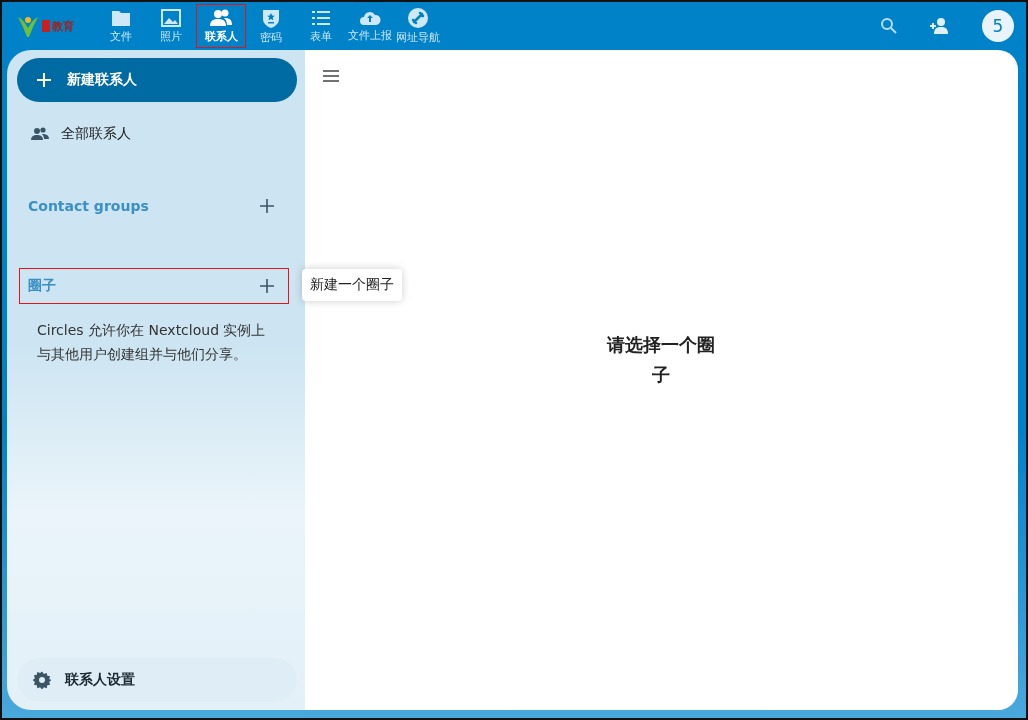 This screenshot has width=1028, height=720. I want to click on app-tab: 表单, so click(321, 26).